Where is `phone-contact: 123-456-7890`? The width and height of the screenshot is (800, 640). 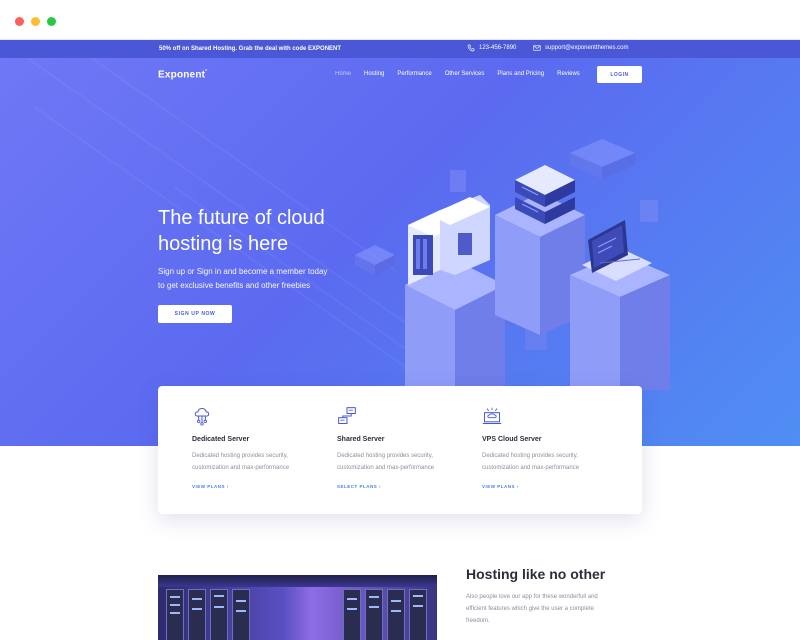 phone-contact: 123-456-7890 is located at coordinates (491, 48).